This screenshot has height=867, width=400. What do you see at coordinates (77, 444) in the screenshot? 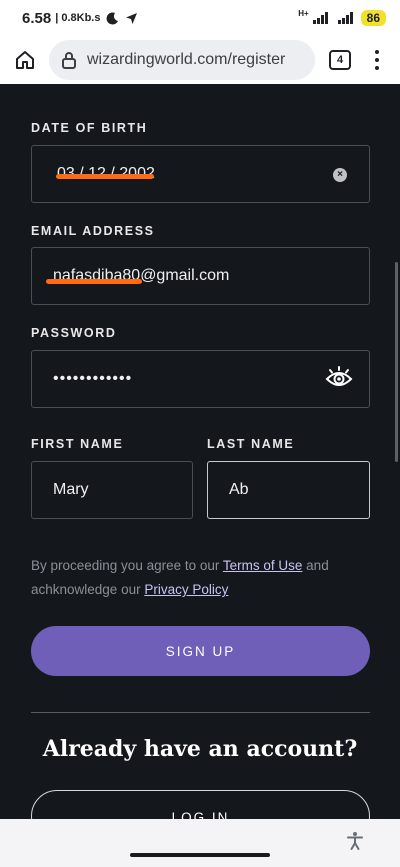
I see `first-name-label: FIRST NAME` at bounding box center [77, 444].